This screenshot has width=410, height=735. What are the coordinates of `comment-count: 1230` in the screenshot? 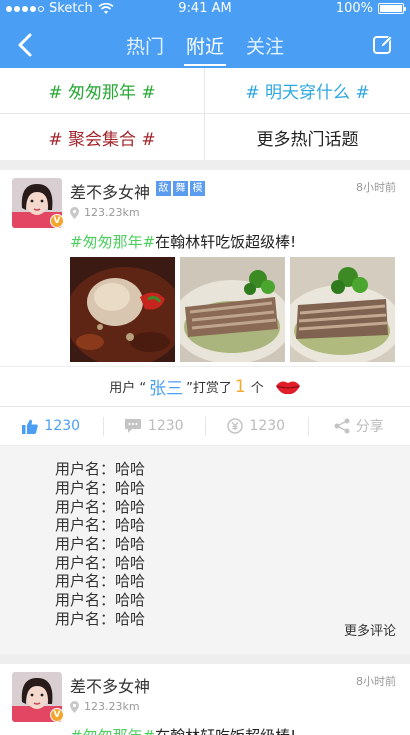 It's located at (165, 426).